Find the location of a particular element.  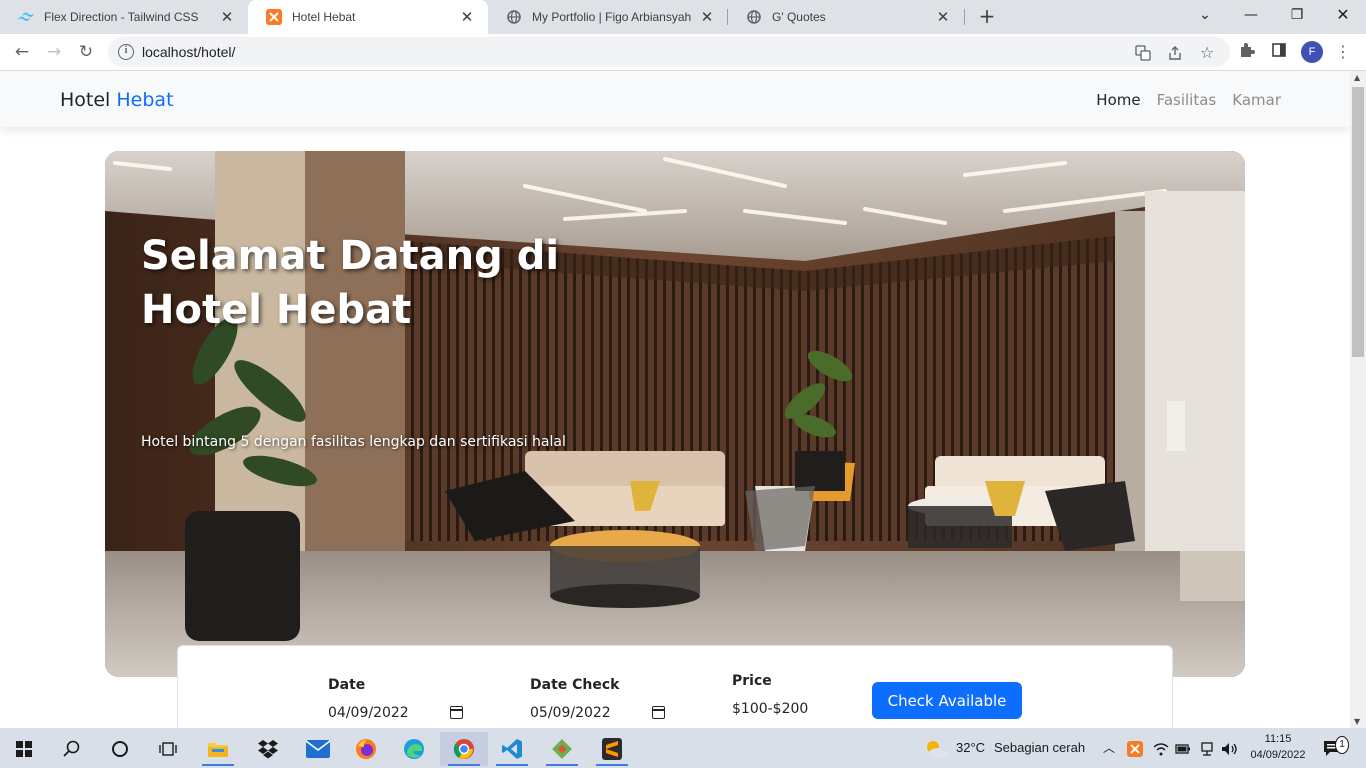

dropbox-icon is located at coordinates (268, 749).